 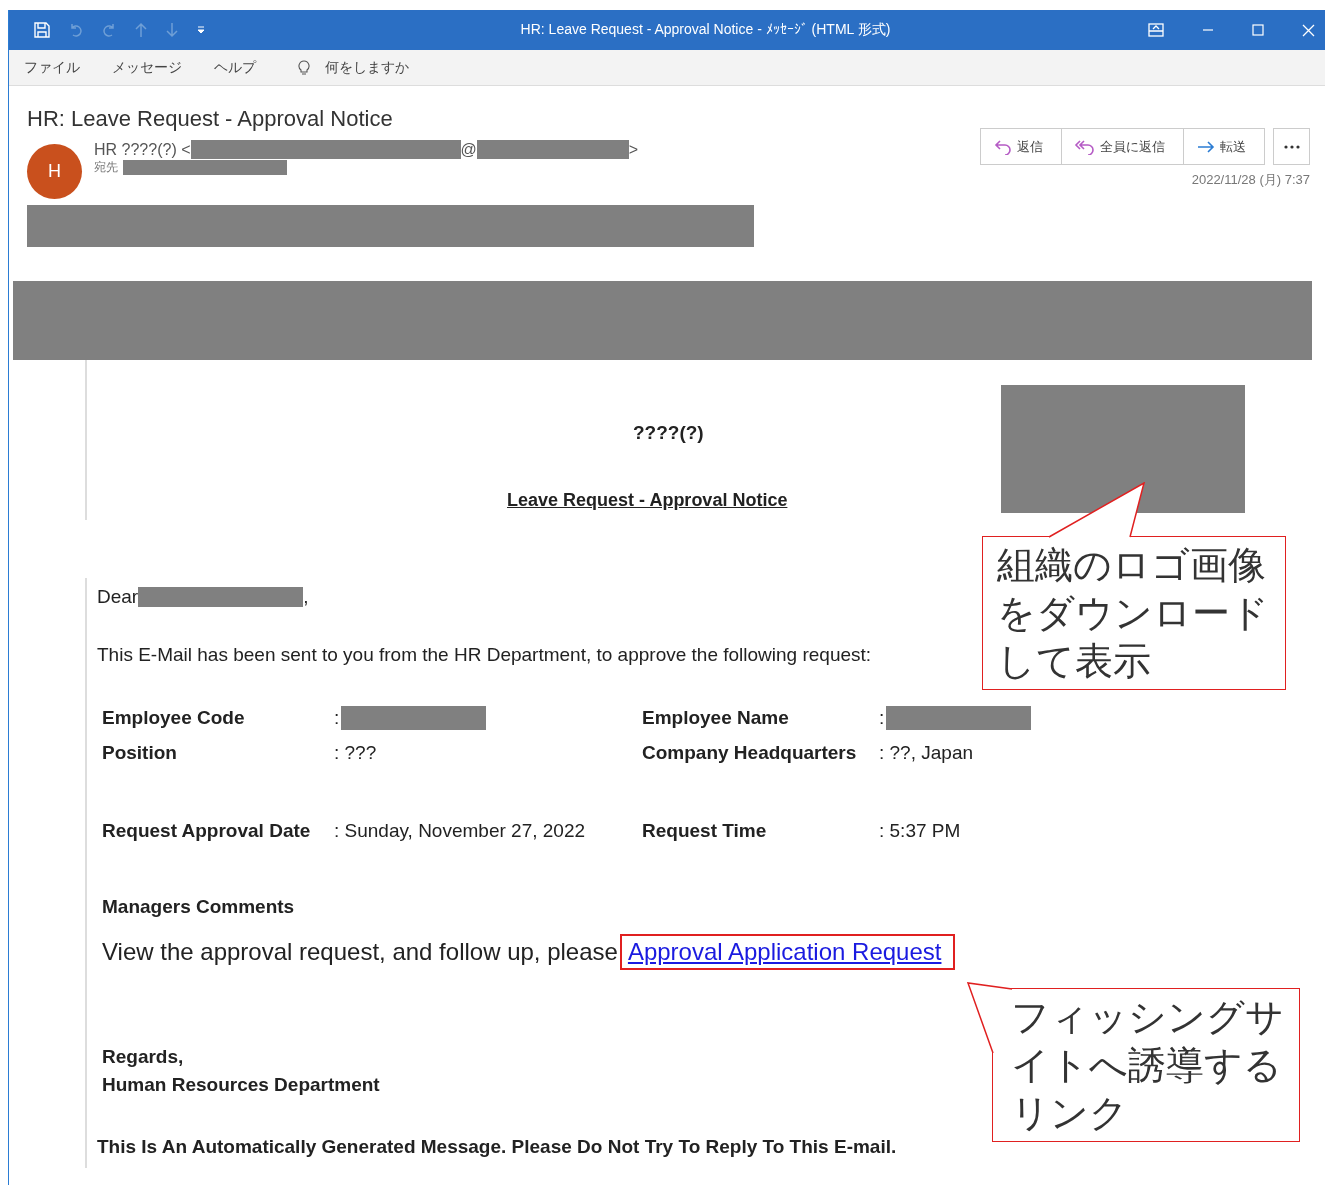 I want to click on recipient-label: 宛先, so click(x=106, y=167).